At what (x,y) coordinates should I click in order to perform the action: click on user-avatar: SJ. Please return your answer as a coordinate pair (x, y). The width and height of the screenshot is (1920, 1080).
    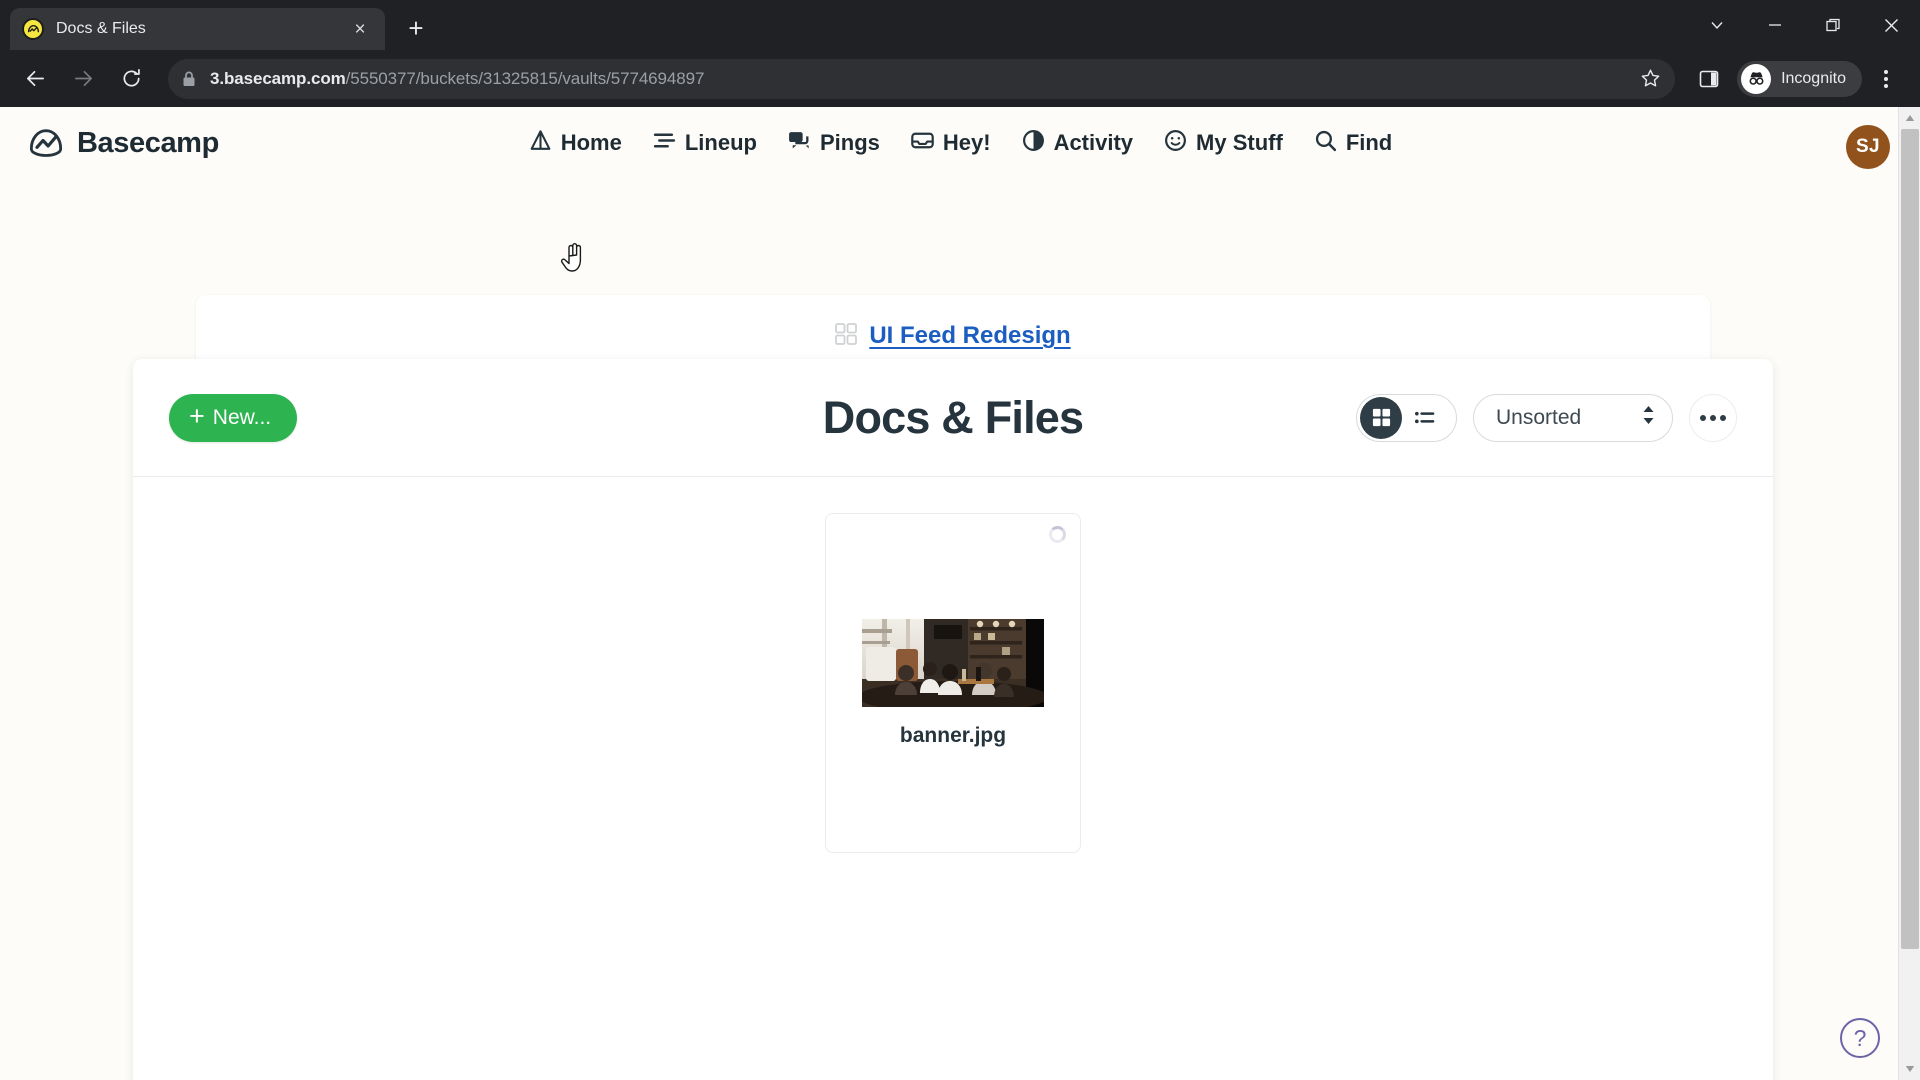
    Looking at the image, I should click on (1868, 147).